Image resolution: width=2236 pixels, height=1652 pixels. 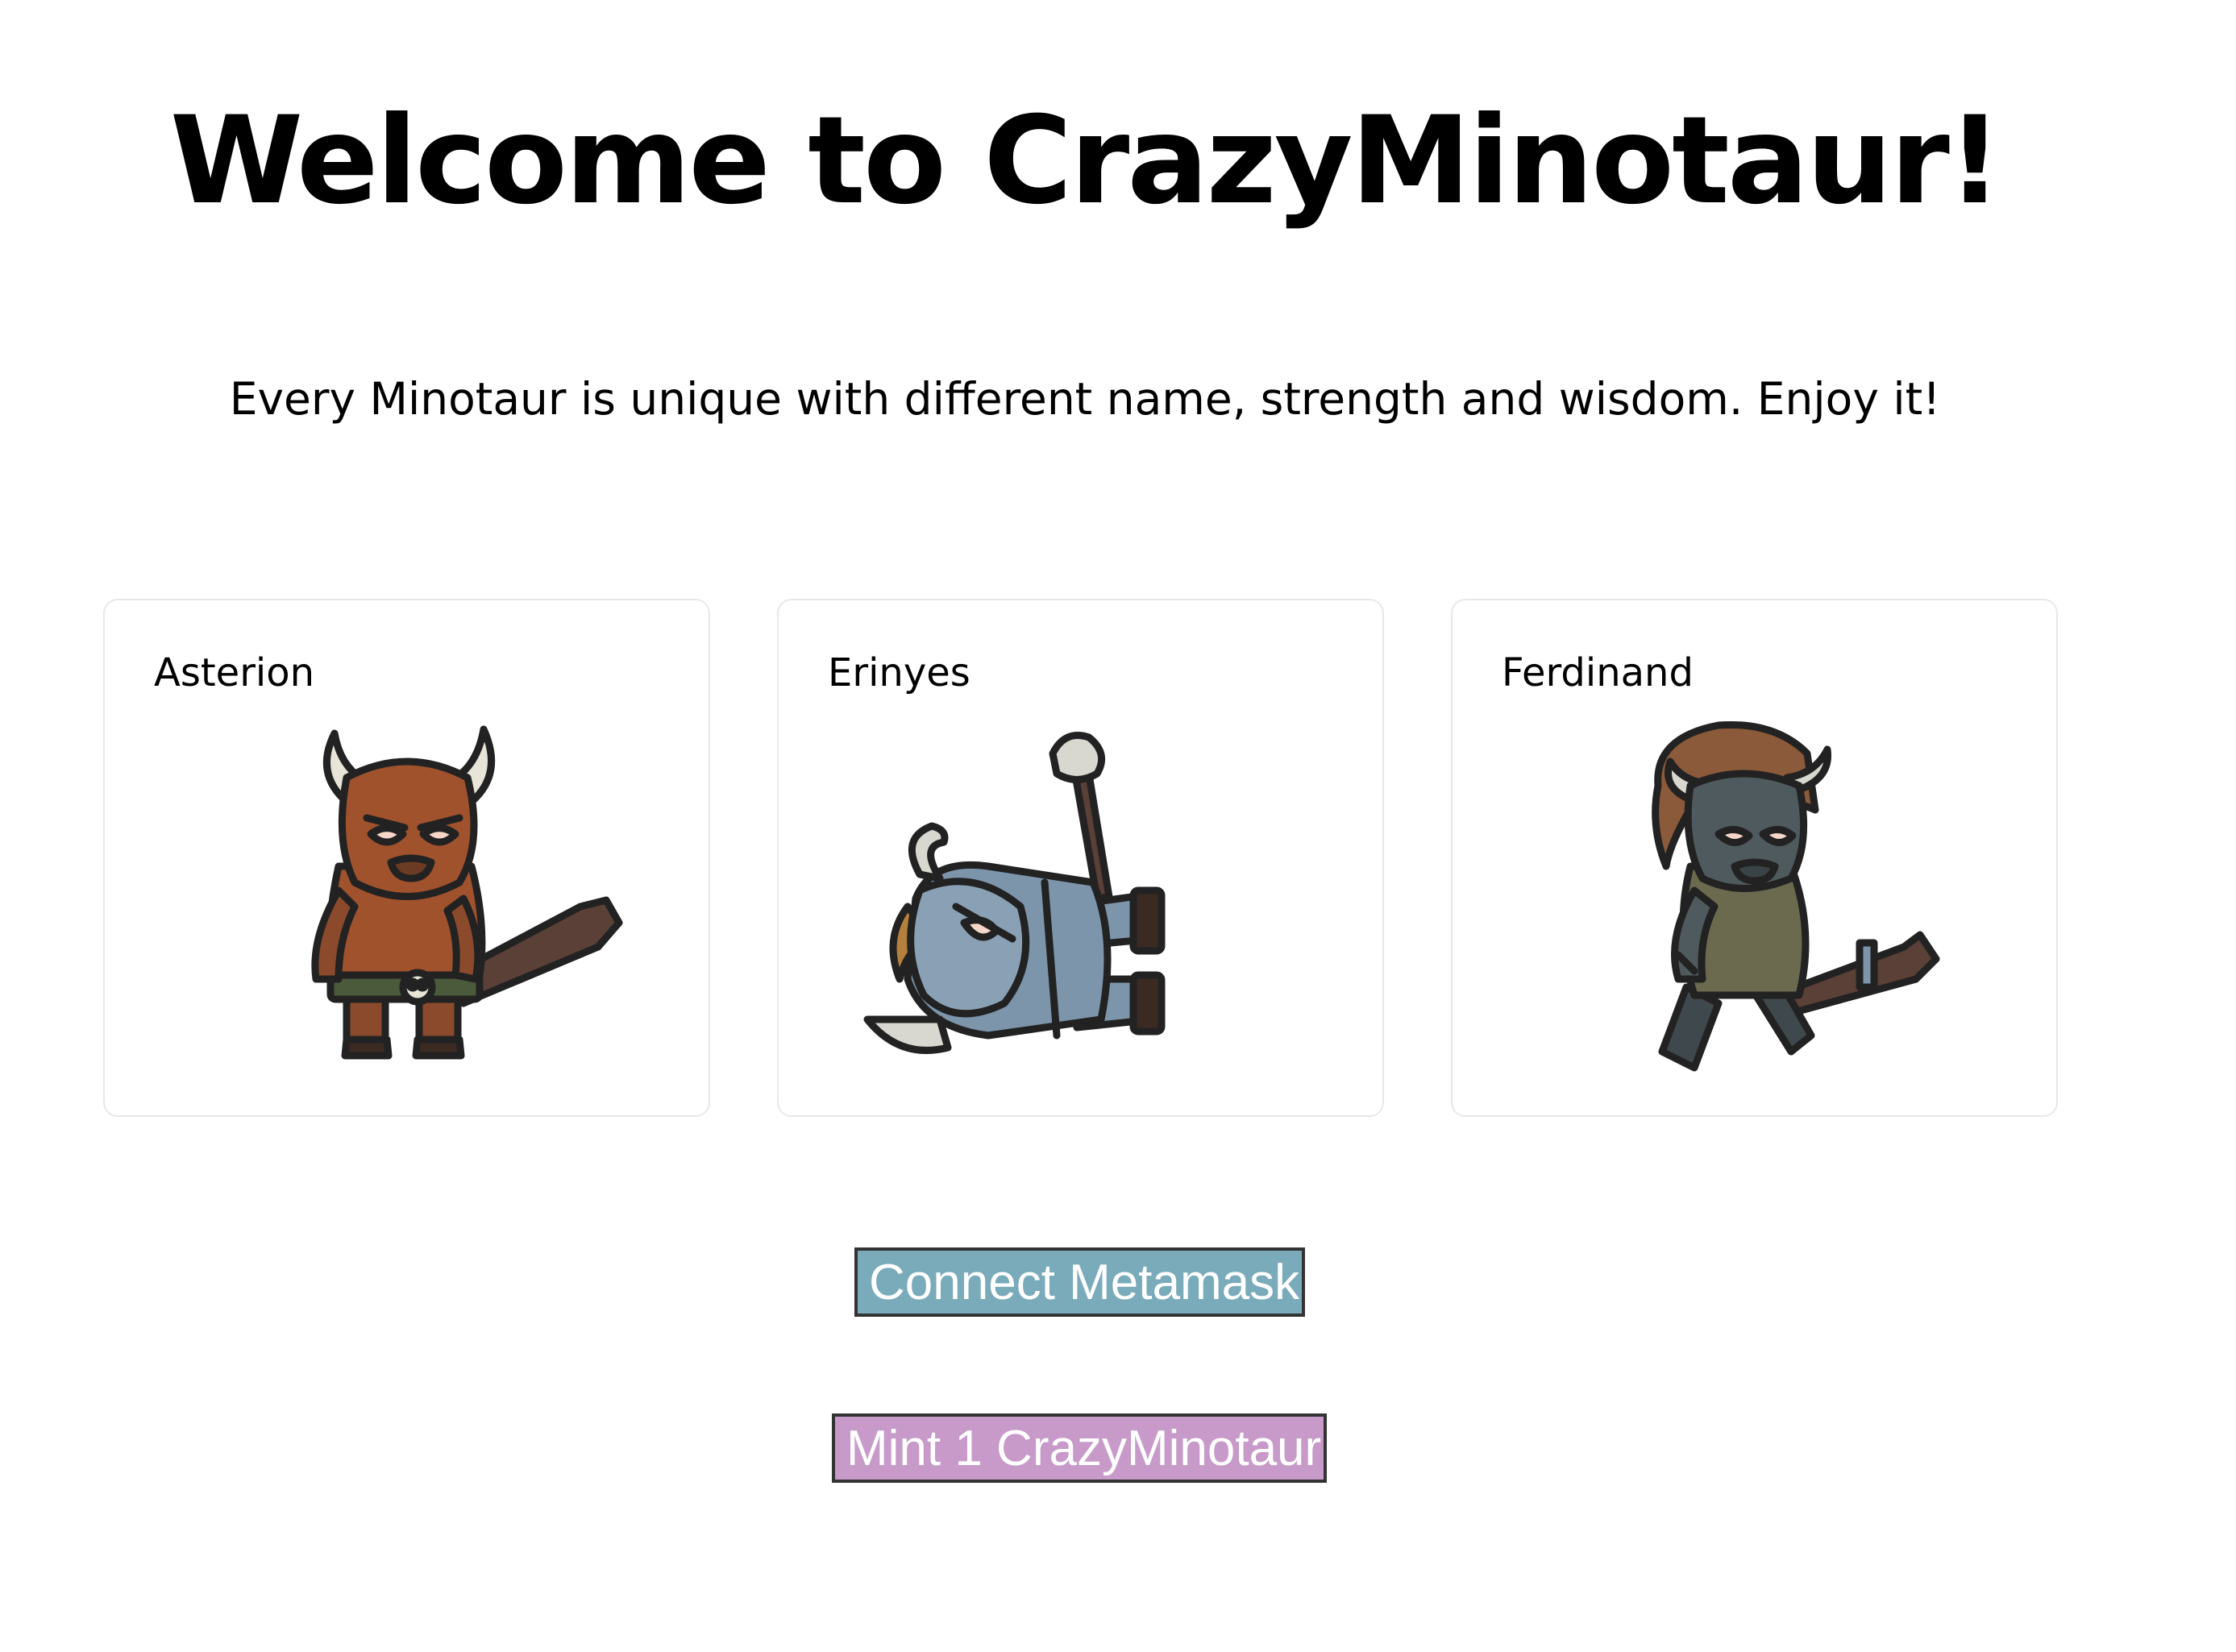 What do you see at coordinates (1014, 893) in the screenshot?
I see `minotaur-erinyes-image` at bounding box center [1014, 893].